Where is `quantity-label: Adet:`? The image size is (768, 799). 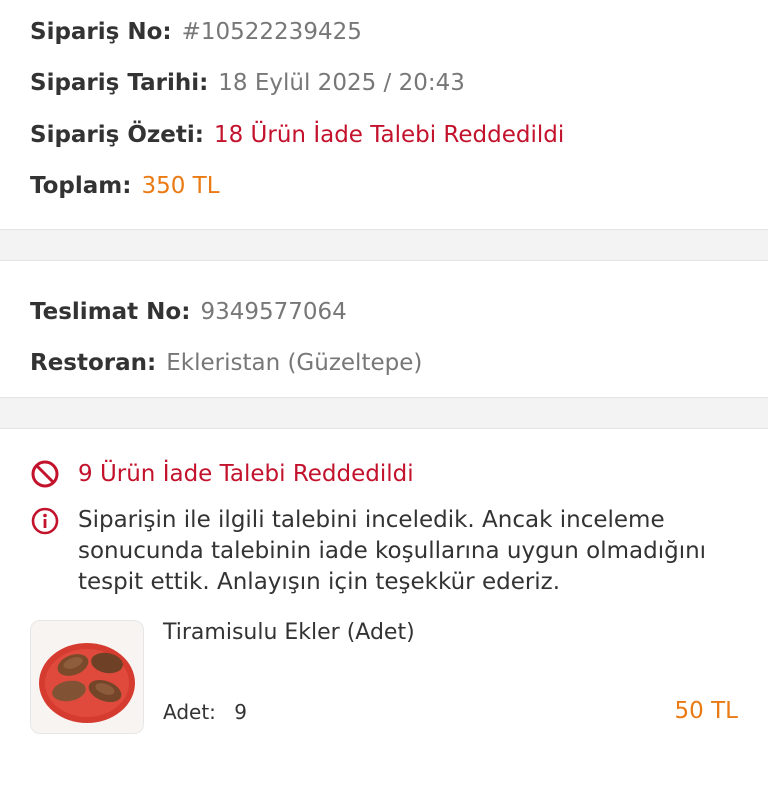
quantity-label: Adet: is located at coordinates (189, 712).